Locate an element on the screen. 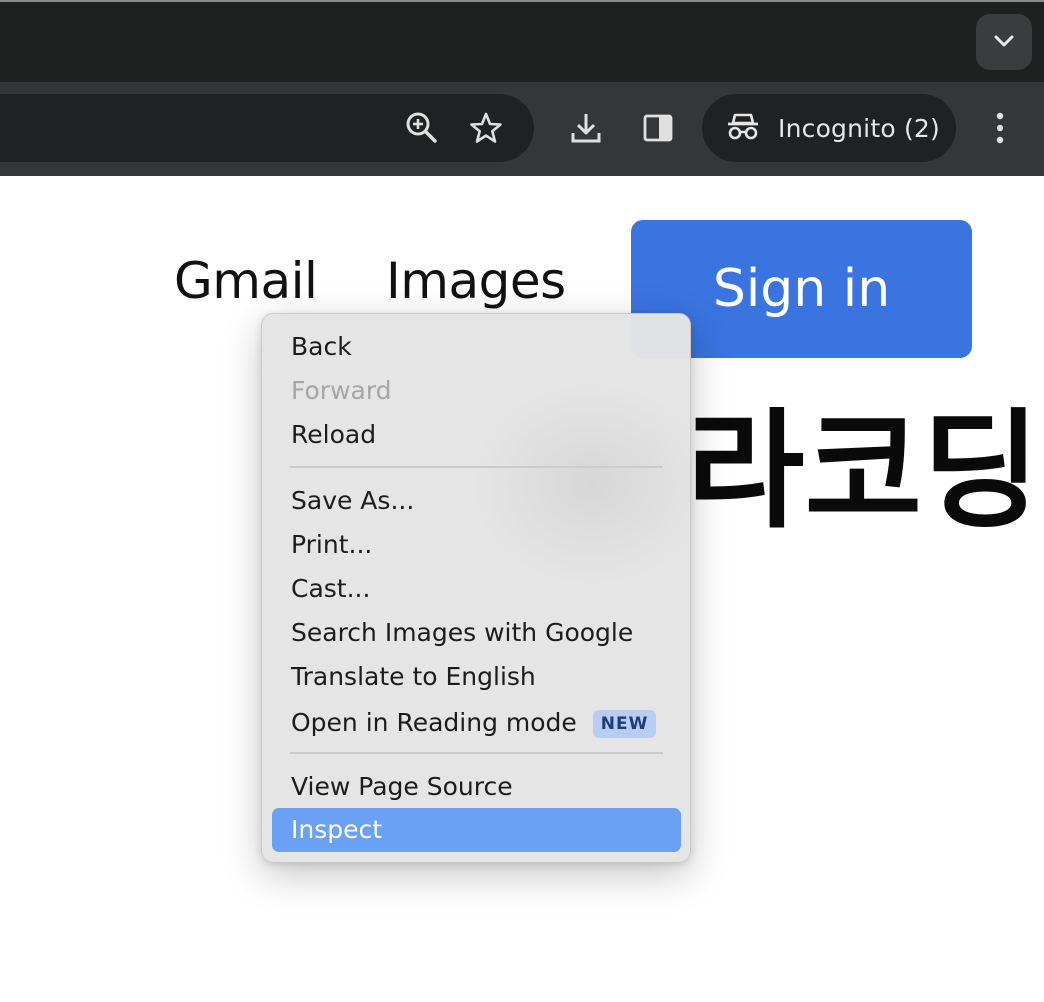 This screenshot has width=1044, height=1002. new-badge: NEW is located at coordinates (624, 724).